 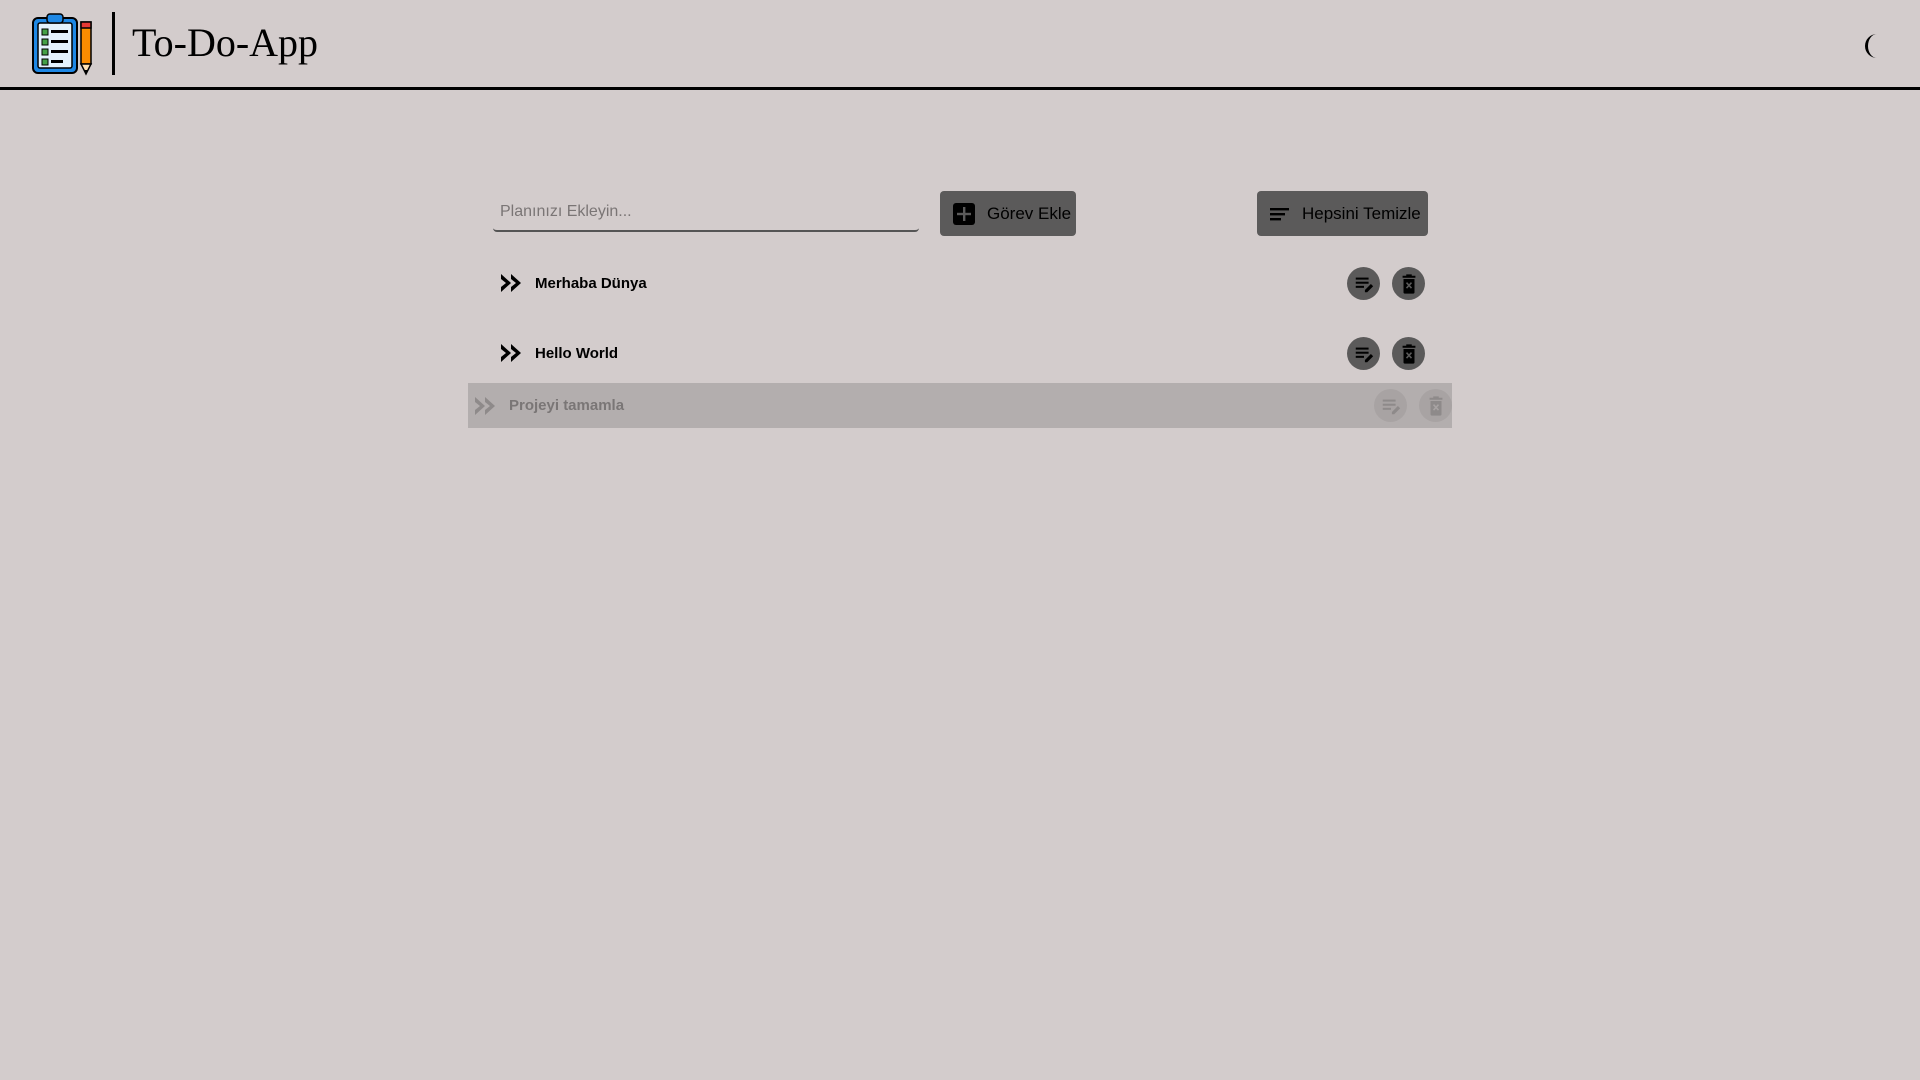 What do you see at coordinates (225, 42) in the screenshot?
I see `app-title: To-Do-App` at bounding box center [225, 42].